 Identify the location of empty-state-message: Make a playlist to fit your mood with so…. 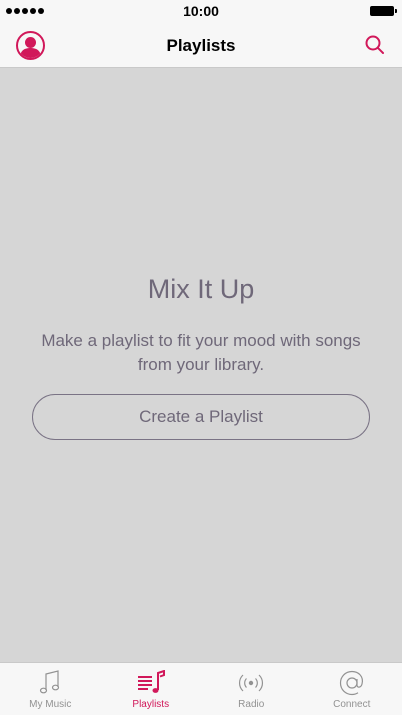
(201, 352).